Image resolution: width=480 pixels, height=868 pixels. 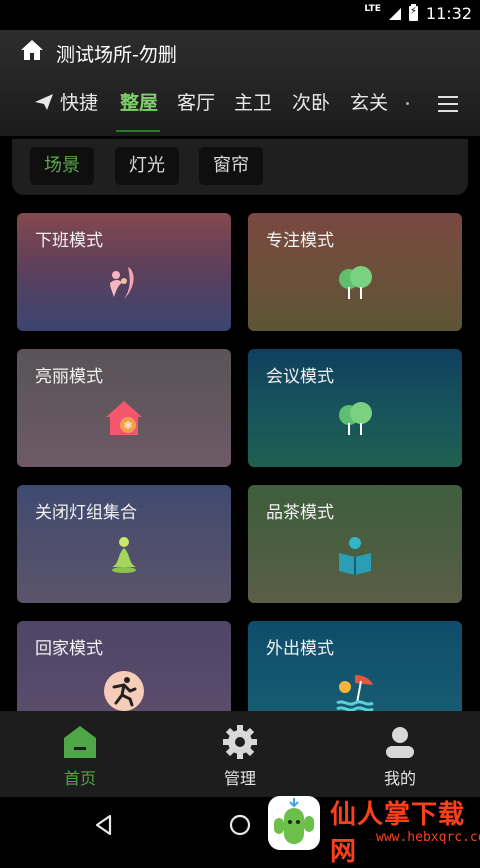 I want to click on meditation-icon, so click(x=124, y=555).